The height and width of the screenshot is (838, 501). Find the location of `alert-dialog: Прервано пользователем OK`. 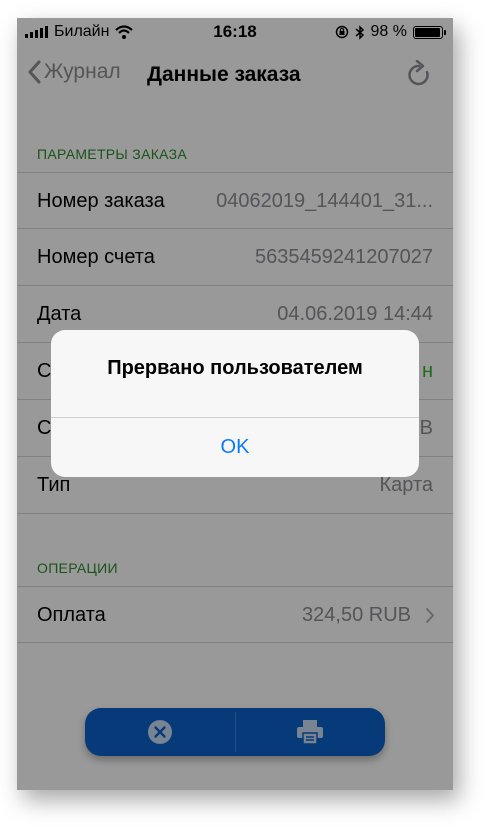

alert-dialog: Прервано пользователем OK is located at coordinates (235, 403).